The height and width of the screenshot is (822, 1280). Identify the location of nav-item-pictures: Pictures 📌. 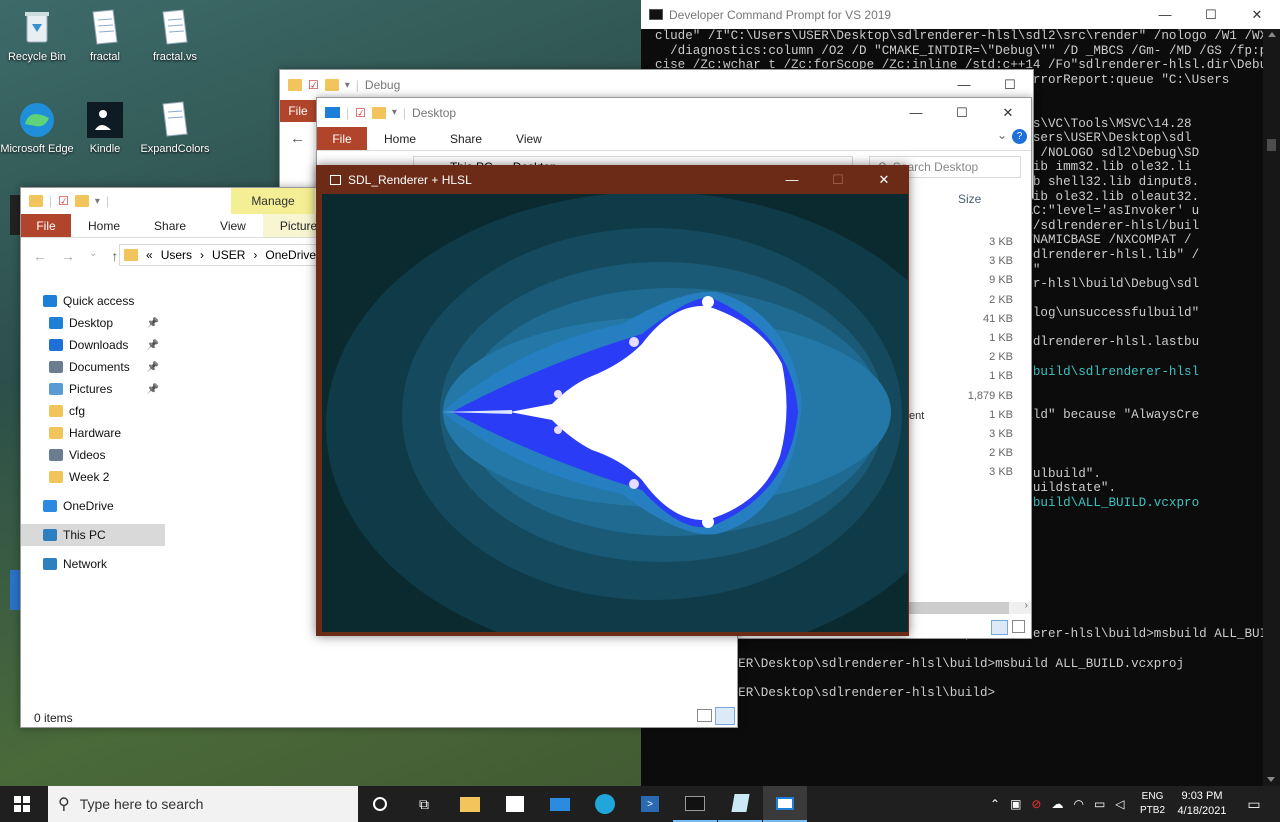
(93, 389).